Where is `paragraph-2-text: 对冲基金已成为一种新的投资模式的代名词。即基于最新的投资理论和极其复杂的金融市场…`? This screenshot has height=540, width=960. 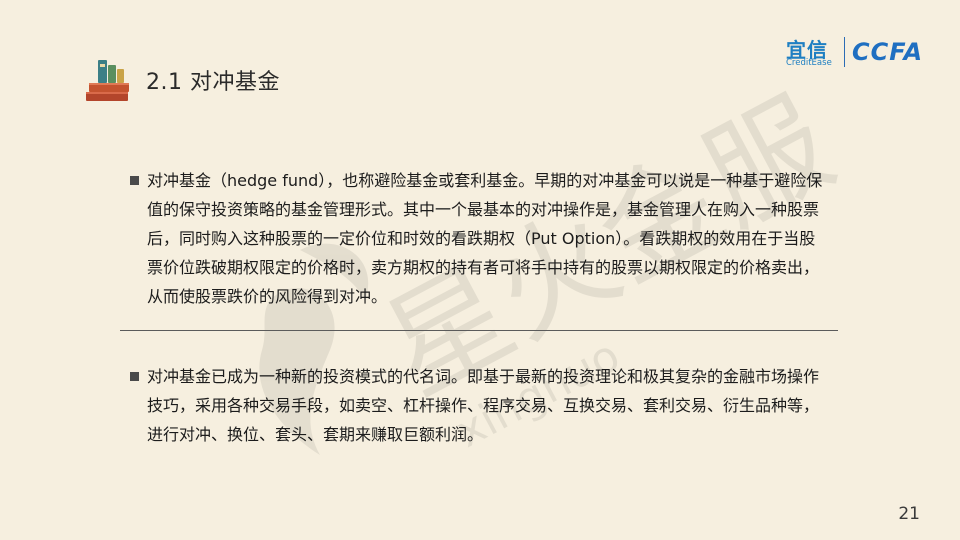 paragraph-2-text: 对冲基金已成为一种新的投资模式的代名词。即基于最新的投资理论和极其复杂的金融市场… is located at coordinates (483, 405).